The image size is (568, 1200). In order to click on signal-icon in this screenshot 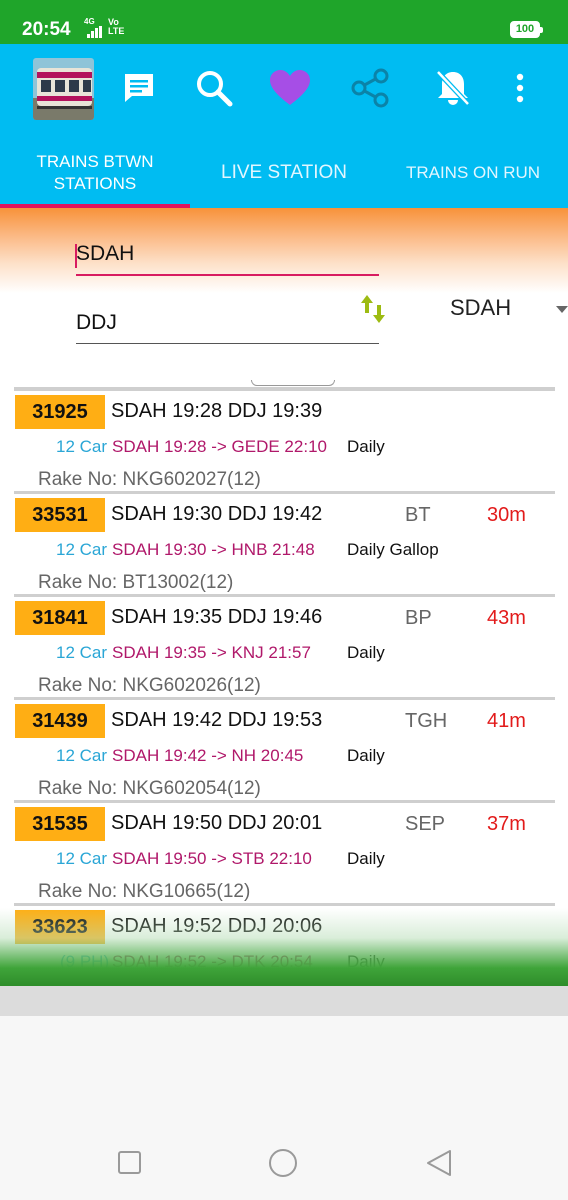, I will do `click(94, 32)`.